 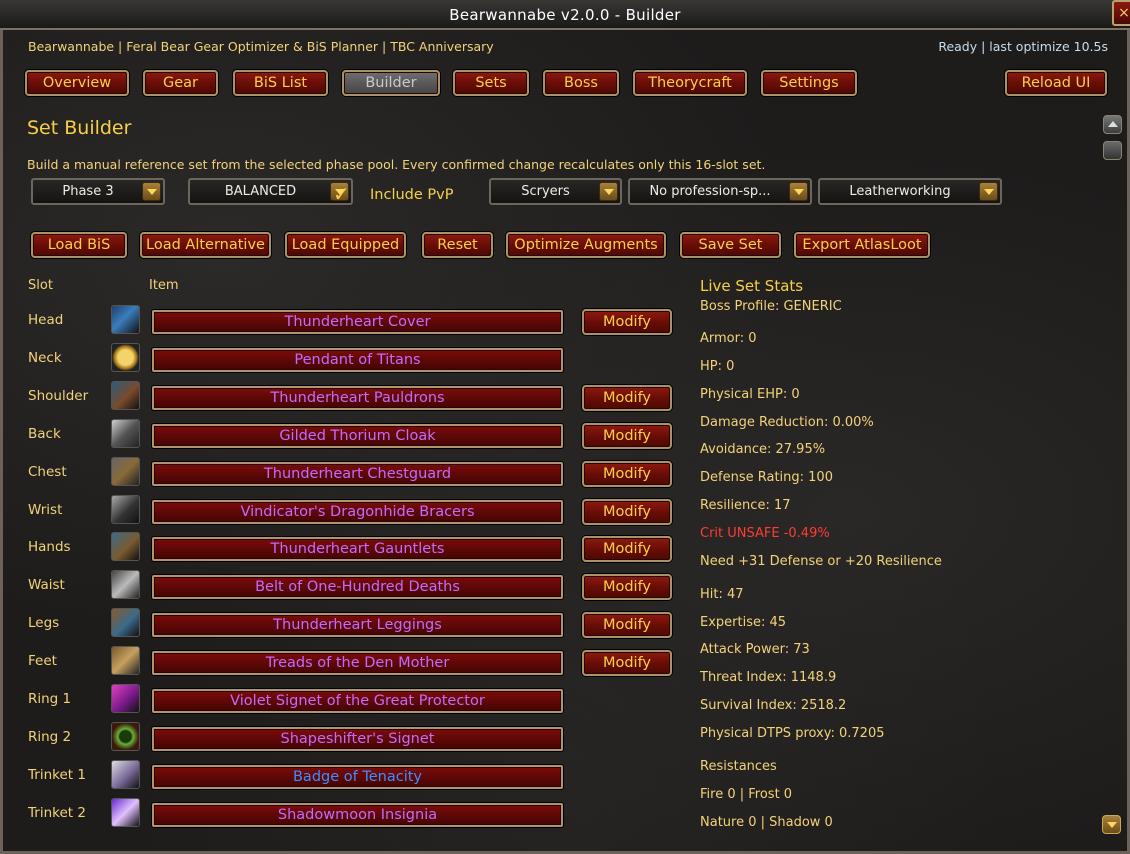 I want to click on item-button: Shapeshifter's Signet, so click(x=357, y=738).